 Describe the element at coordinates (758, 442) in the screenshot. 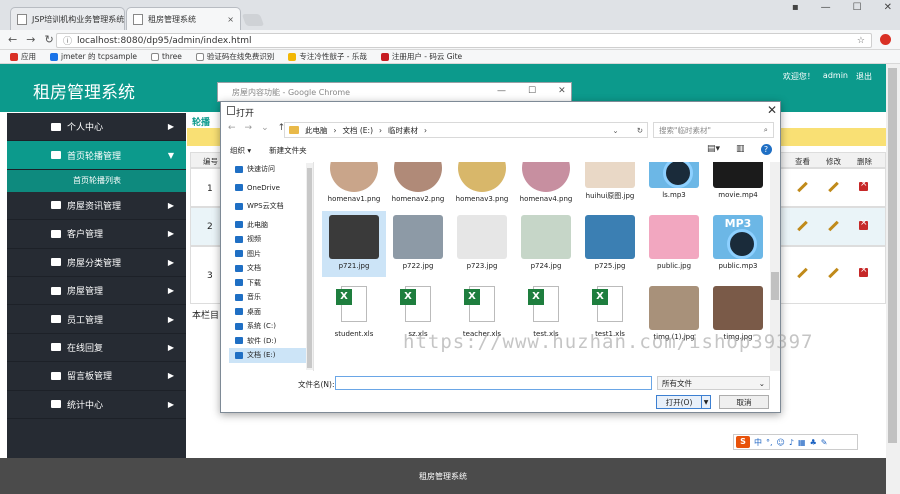

I see `ime-chinese-icon: 中` at that location.